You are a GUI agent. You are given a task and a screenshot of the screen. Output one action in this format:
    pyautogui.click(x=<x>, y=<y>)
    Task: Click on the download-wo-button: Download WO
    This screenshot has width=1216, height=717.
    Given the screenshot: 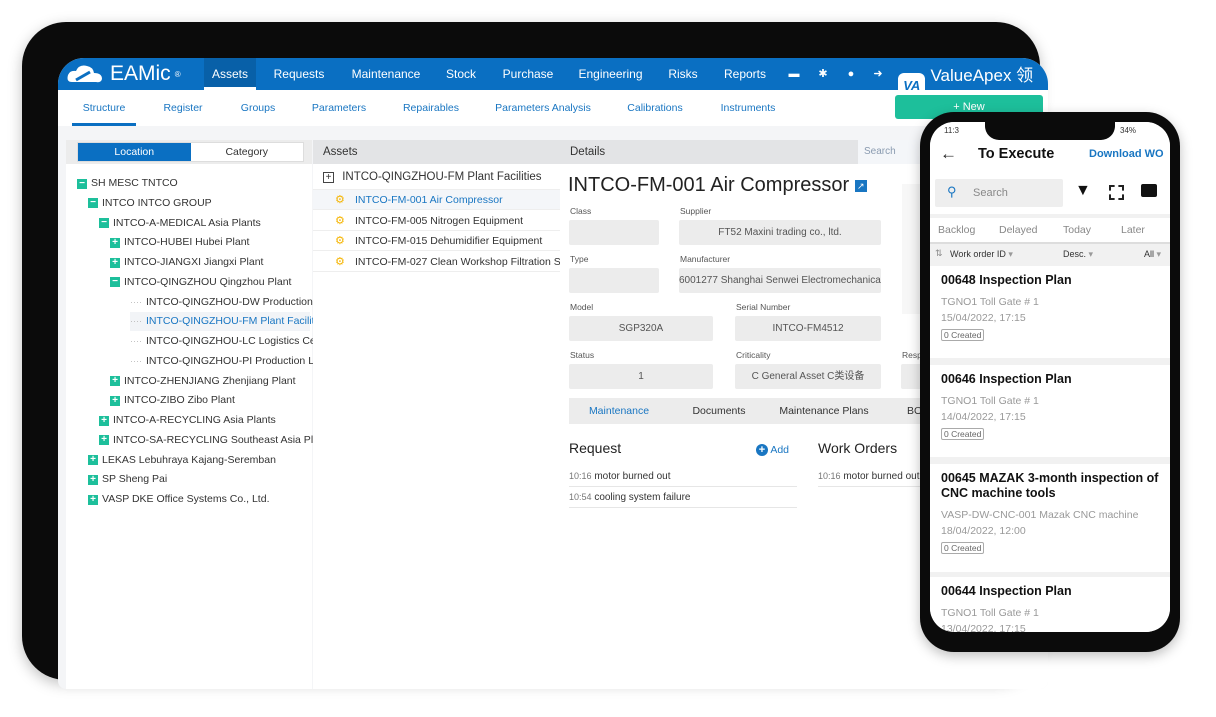 What is the action you would take?
    pyautogui.click(x=1126, y=154)
    